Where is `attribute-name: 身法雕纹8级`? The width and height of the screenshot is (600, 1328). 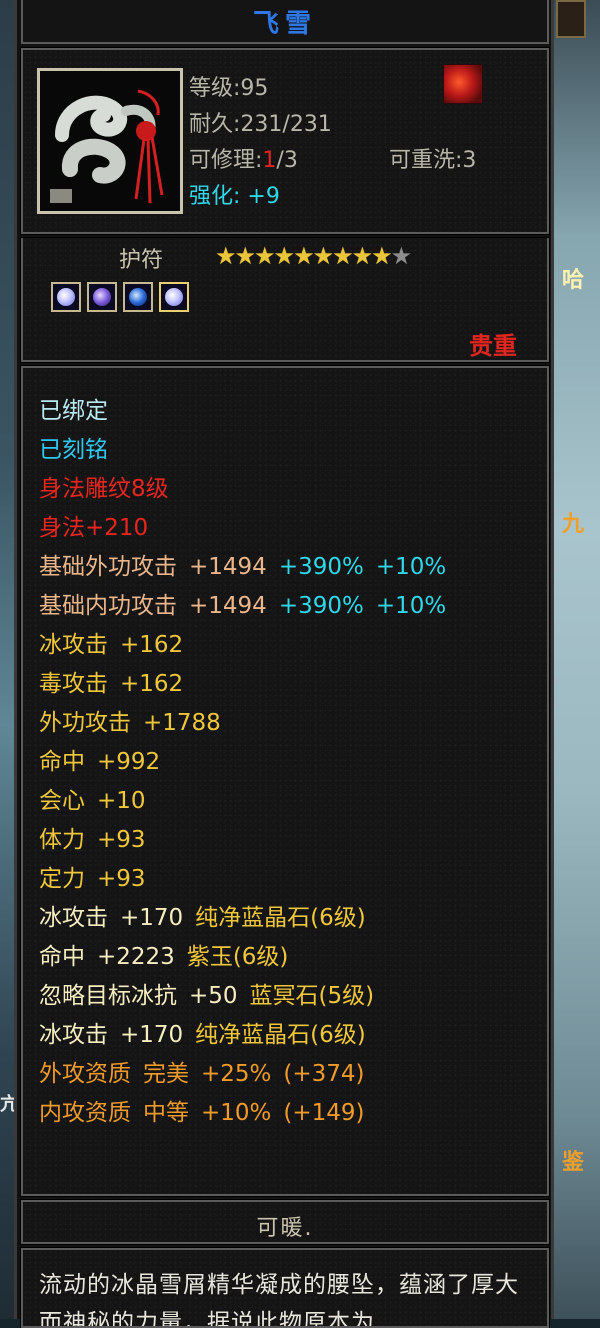
attribute-name: 身法雕纹8级 is located at coordinates (104, 489).